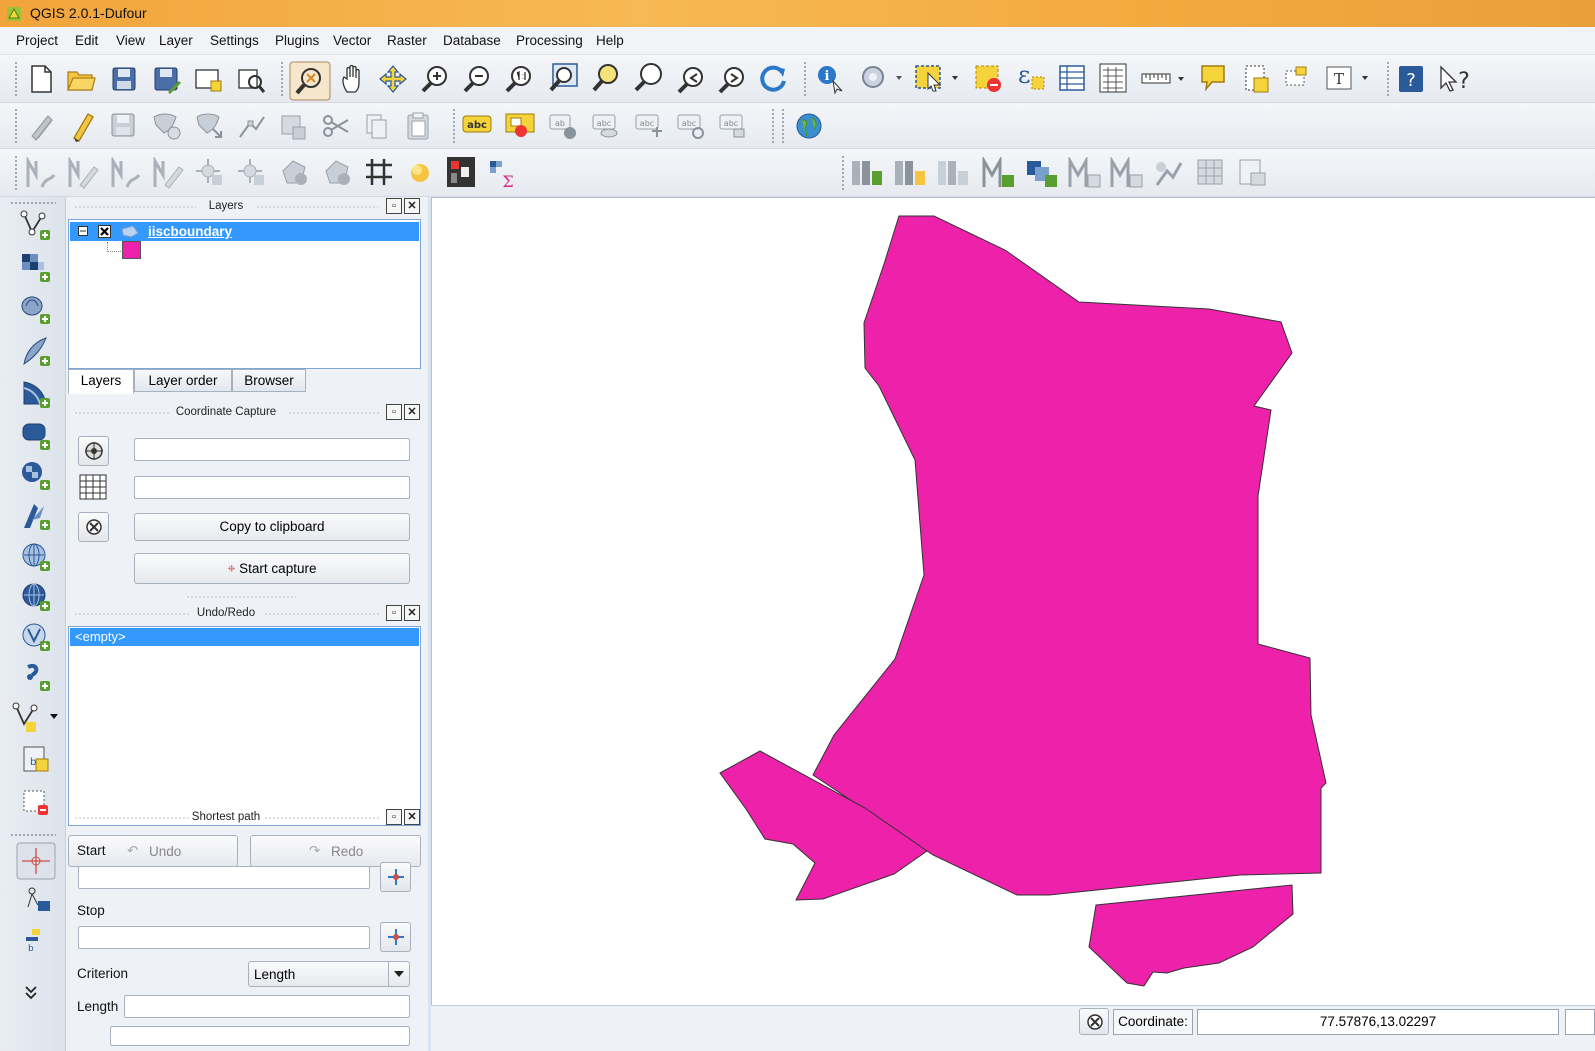 The image size is (1595, 1051). I want to click on add-virtual-layer-icon: b, so click(36, 760).